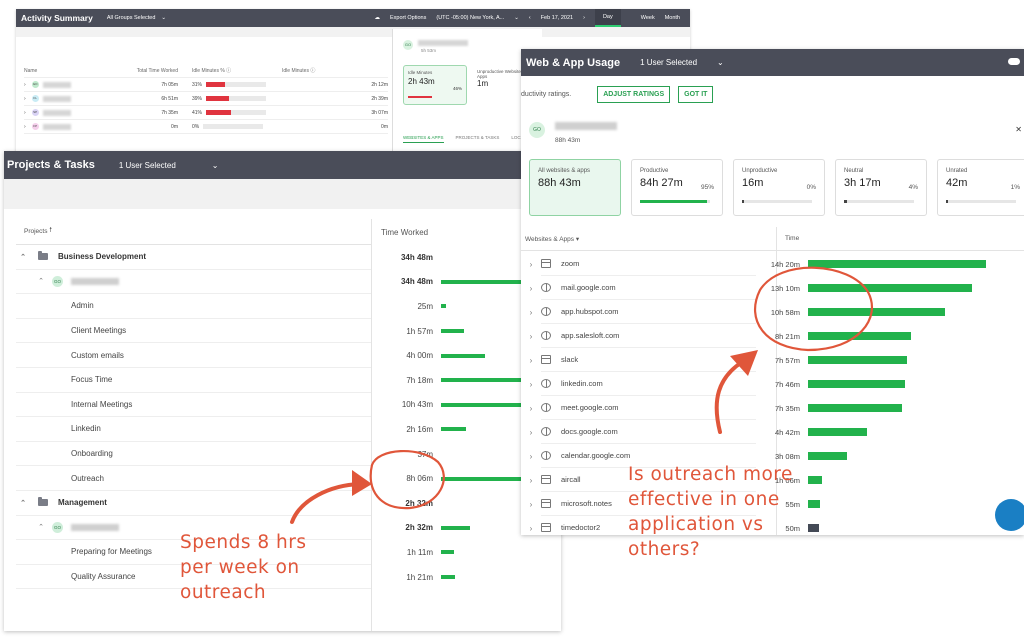 This screenshot has height=639, width=1024. I want to click on col-time: Time, so click(788, 238).